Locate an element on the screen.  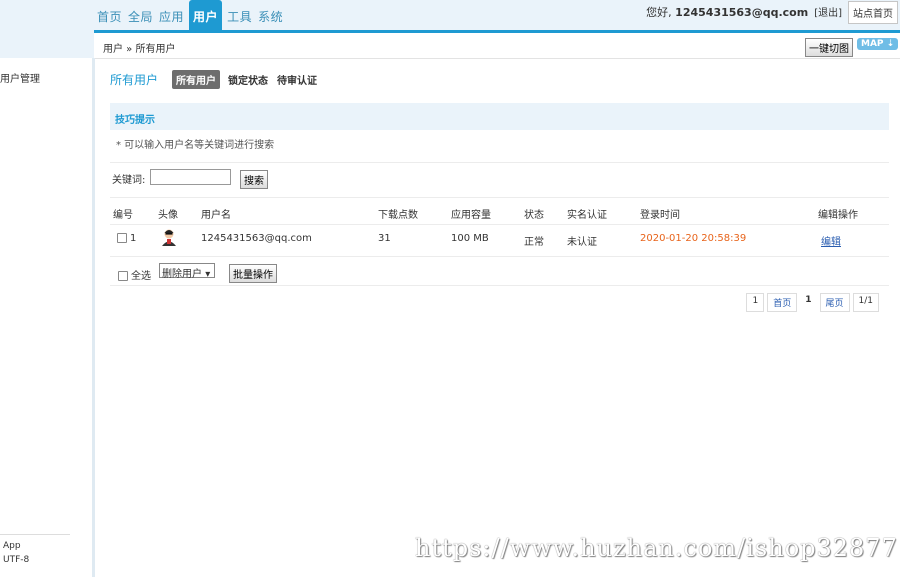
quick-switch-button: 一键切图 is located at coordinates (829, 47).